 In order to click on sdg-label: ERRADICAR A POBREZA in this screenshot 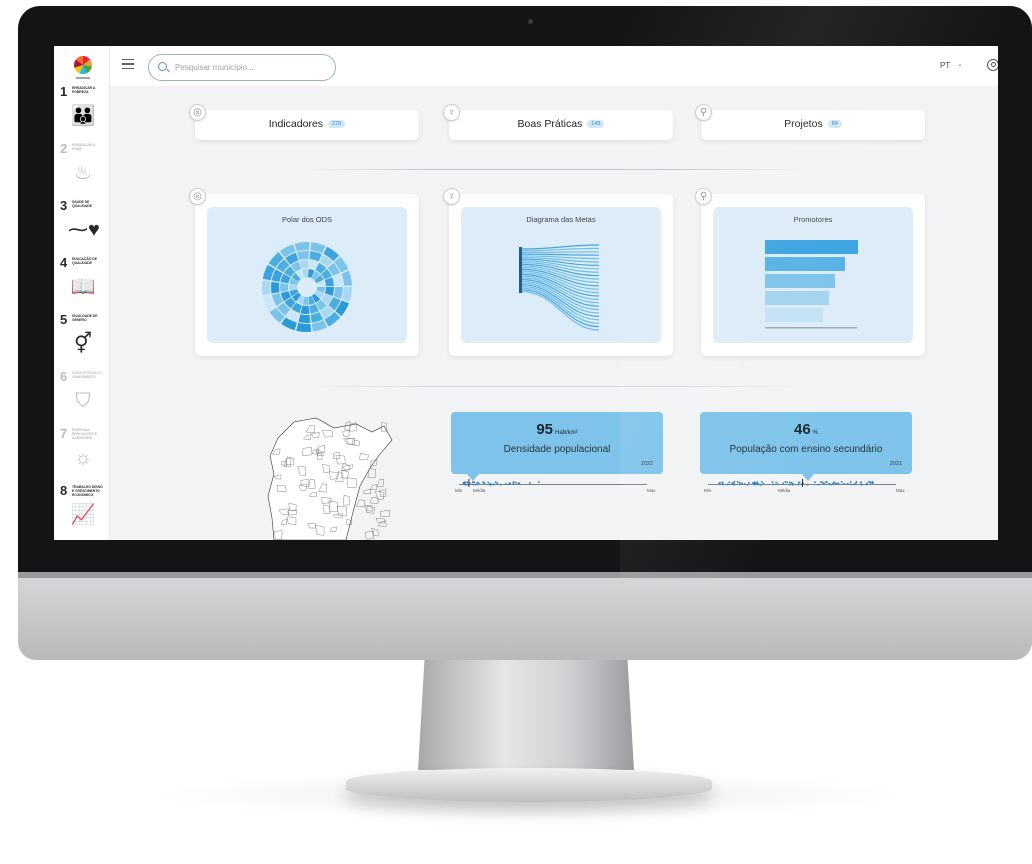, I will do `click(84, 90)`.